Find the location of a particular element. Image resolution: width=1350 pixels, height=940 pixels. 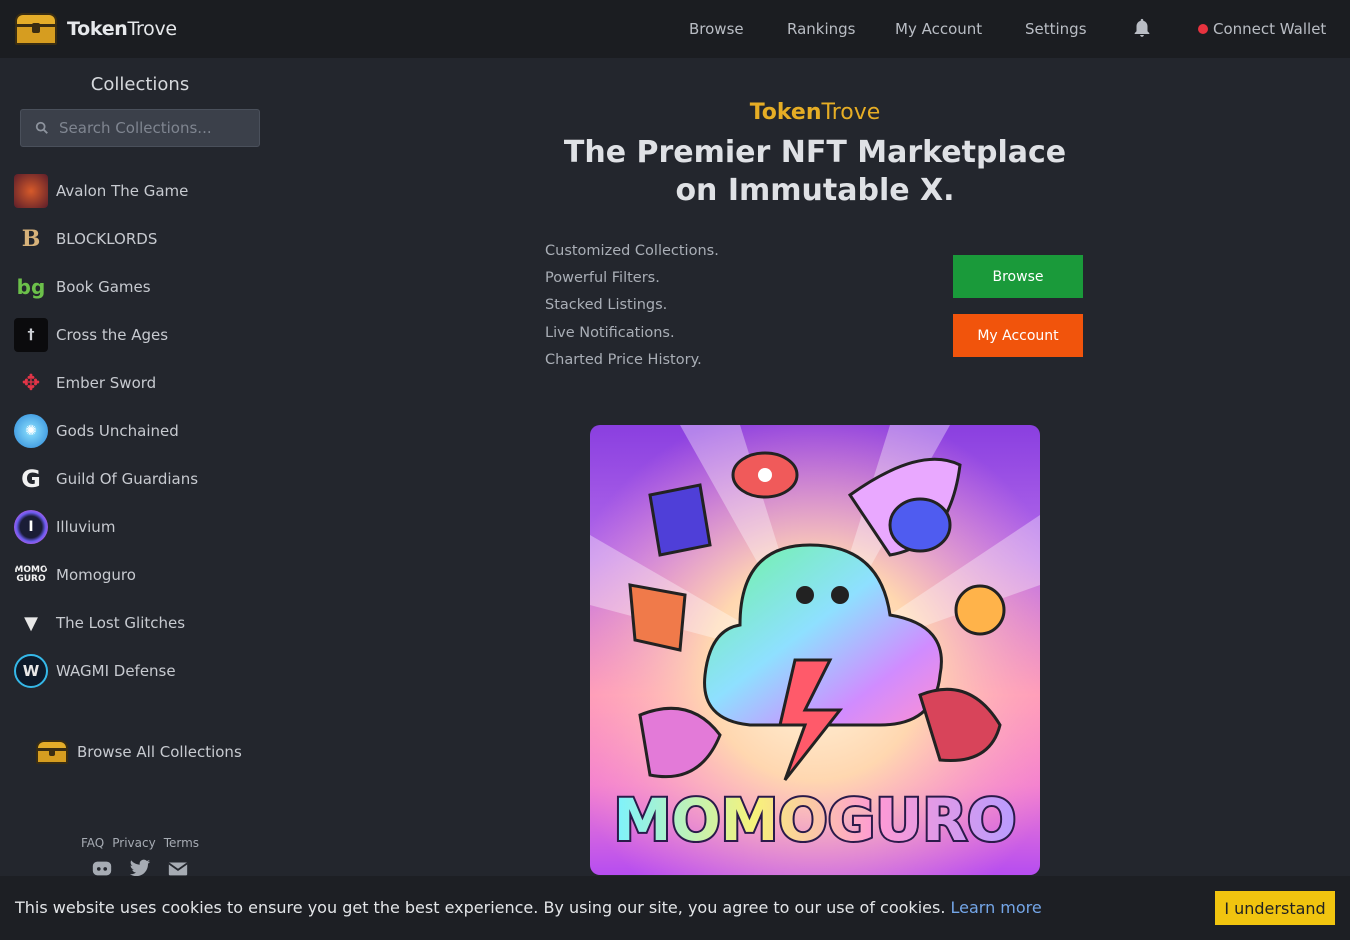

sidebar-item-illuvium: I Illuvium is located at coordinates (64, 527).